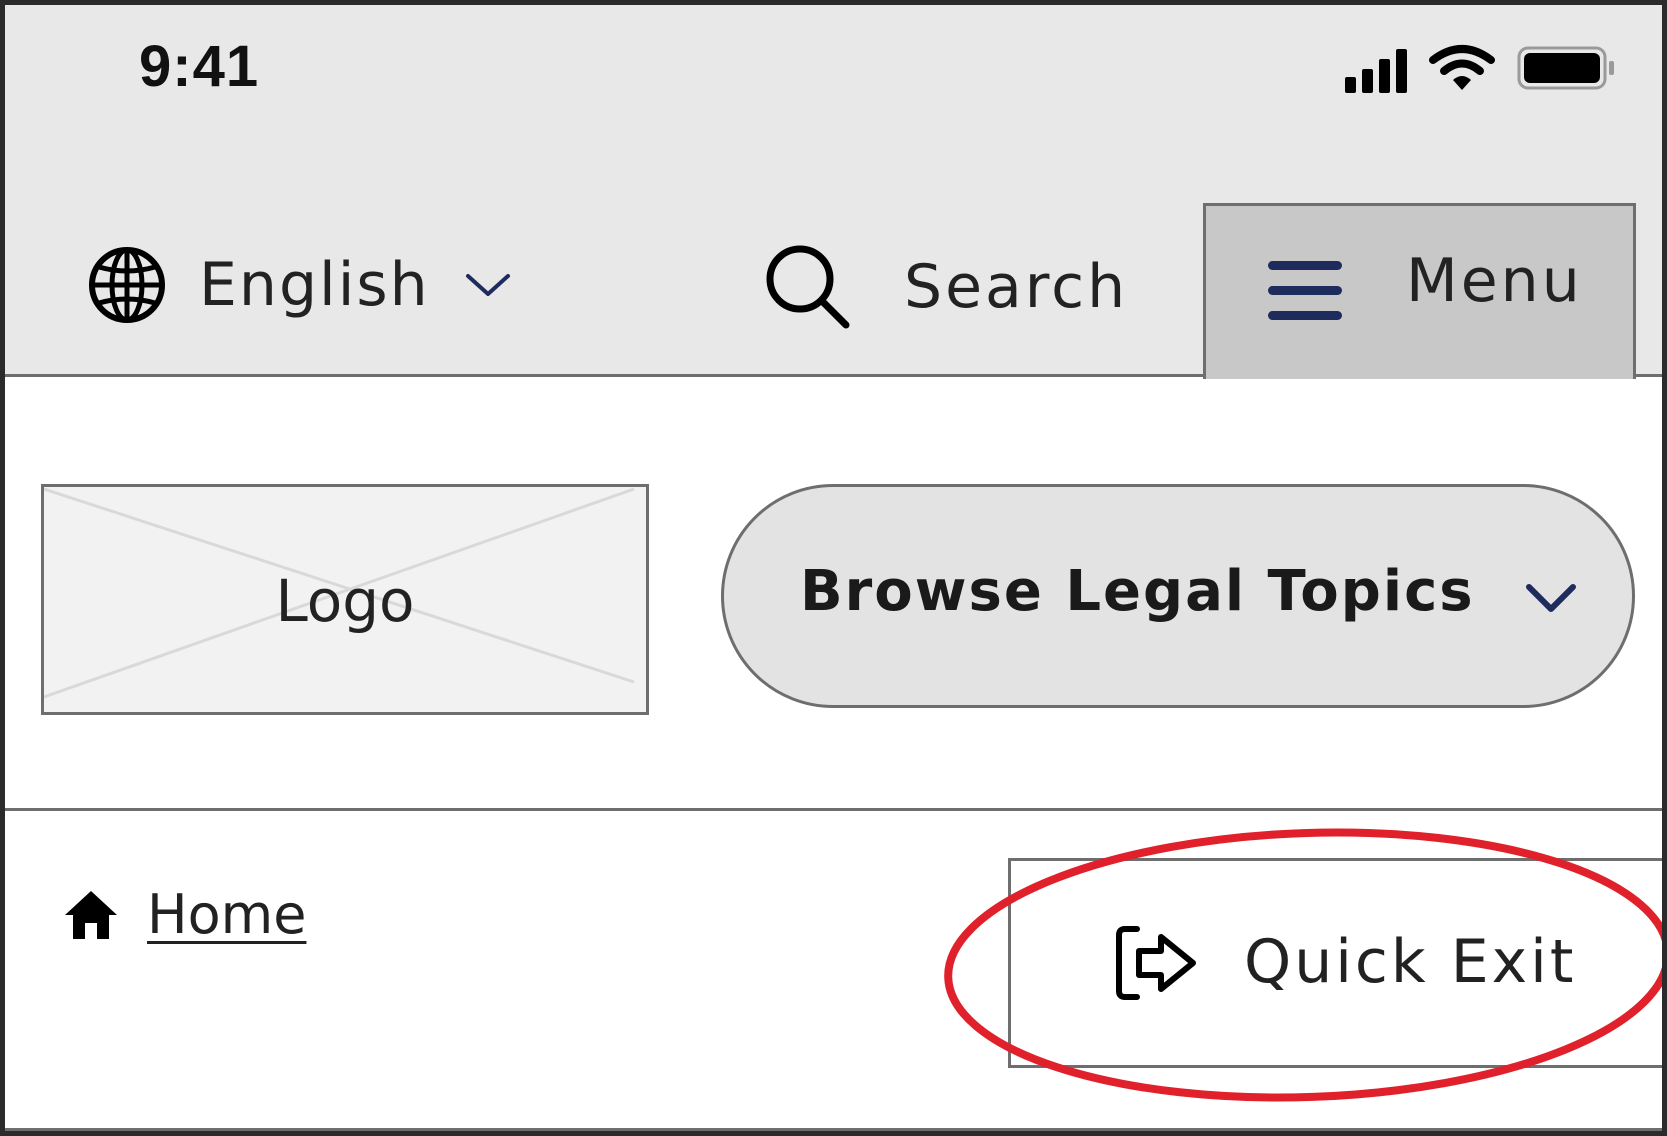  What do you see at coordinates (127, 285) in the screenshot?
I see `globe-icon` at bounding box center [127, 285].